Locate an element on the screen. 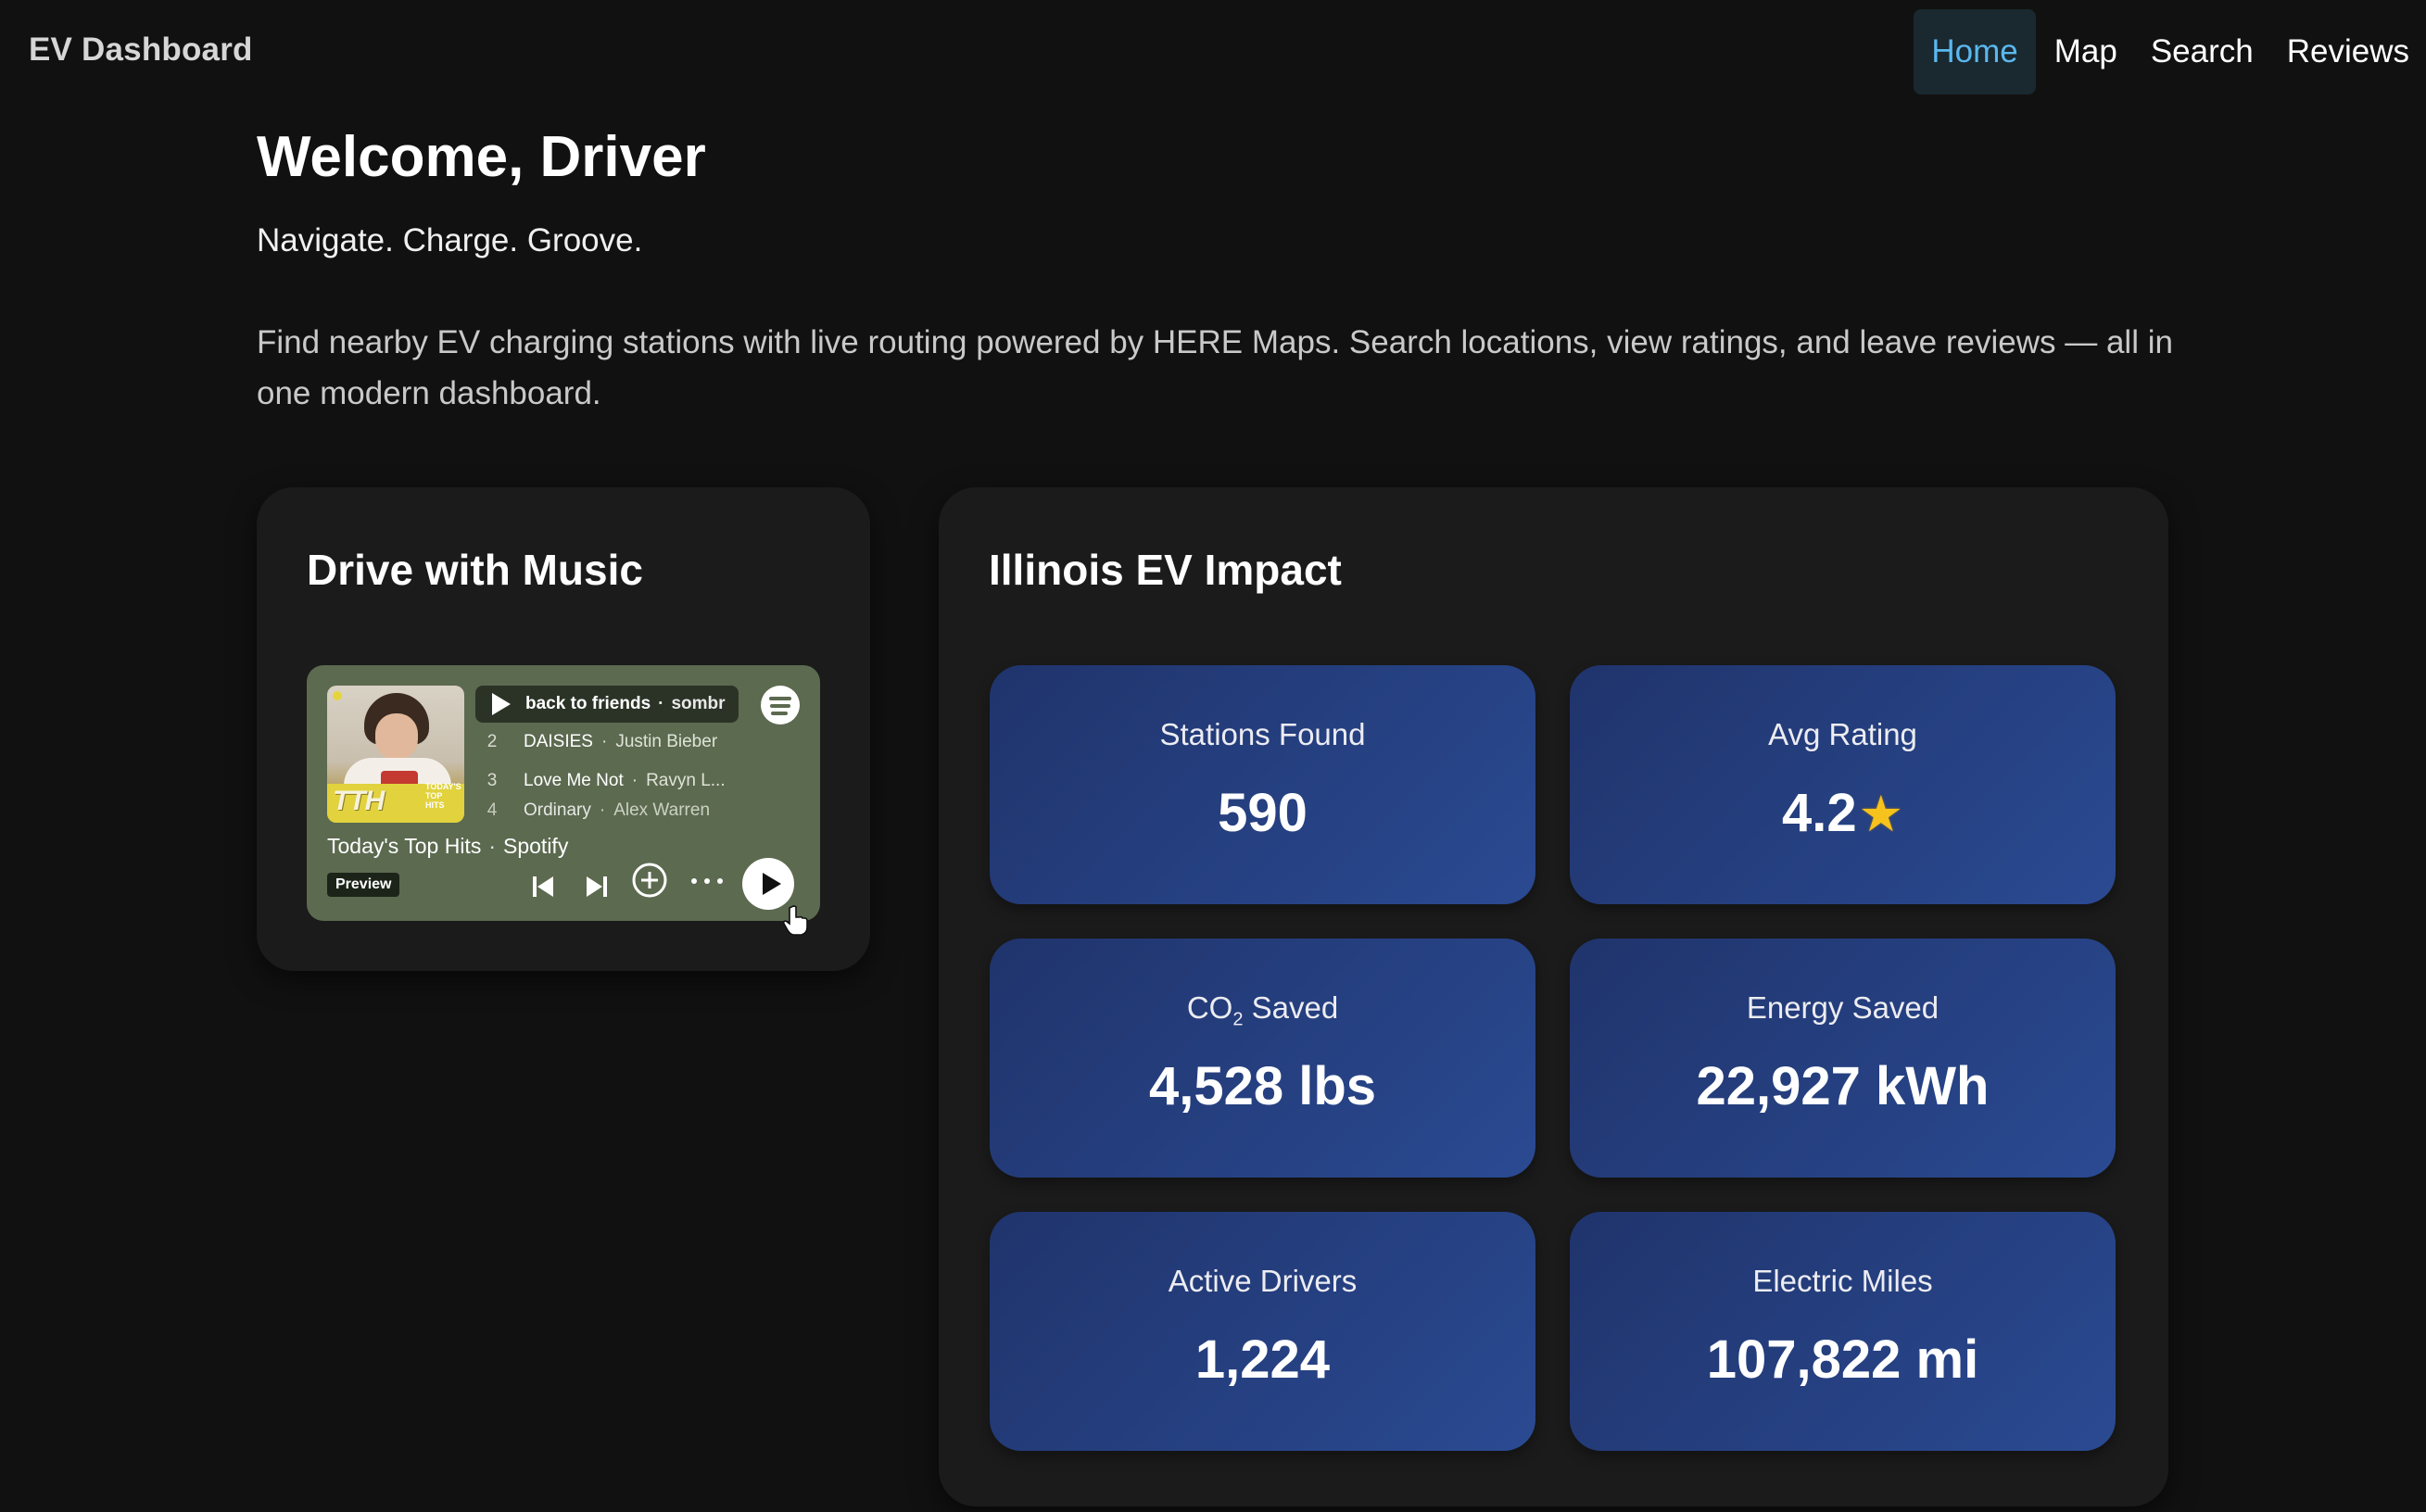 The image size is (2426, 1512). stat-tile-energy-saved: Energy Saved 22,927 kWh is located at coordinates (1843, 1058).